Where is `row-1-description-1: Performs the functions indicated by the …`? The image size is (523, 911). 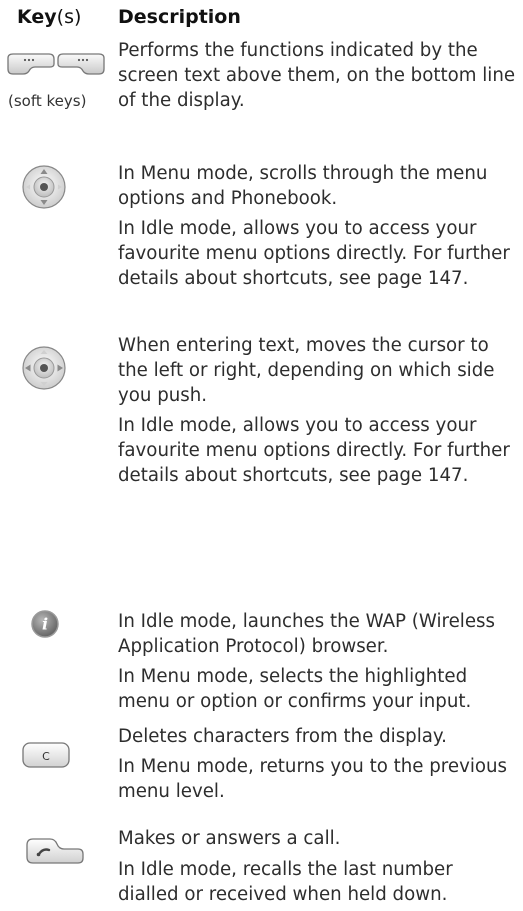 row-1-description-1: Performs the functions indicated by the … is located at coordinates (317, 75).